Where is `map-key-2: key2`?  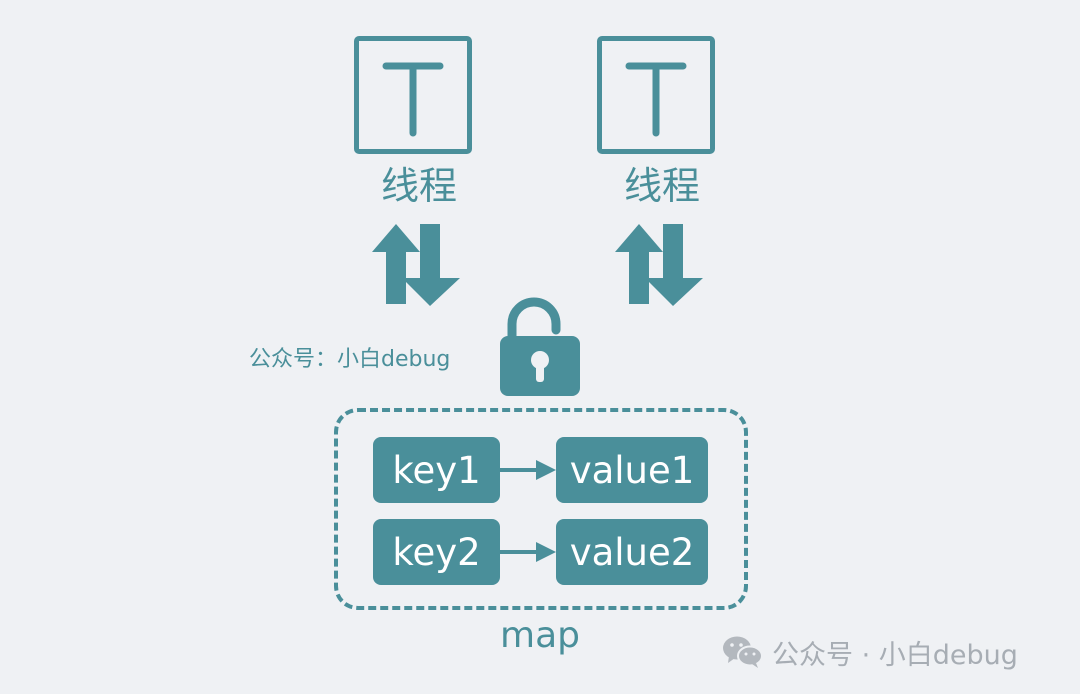
map-key-2: key2 is located at coordinates (436, 552).